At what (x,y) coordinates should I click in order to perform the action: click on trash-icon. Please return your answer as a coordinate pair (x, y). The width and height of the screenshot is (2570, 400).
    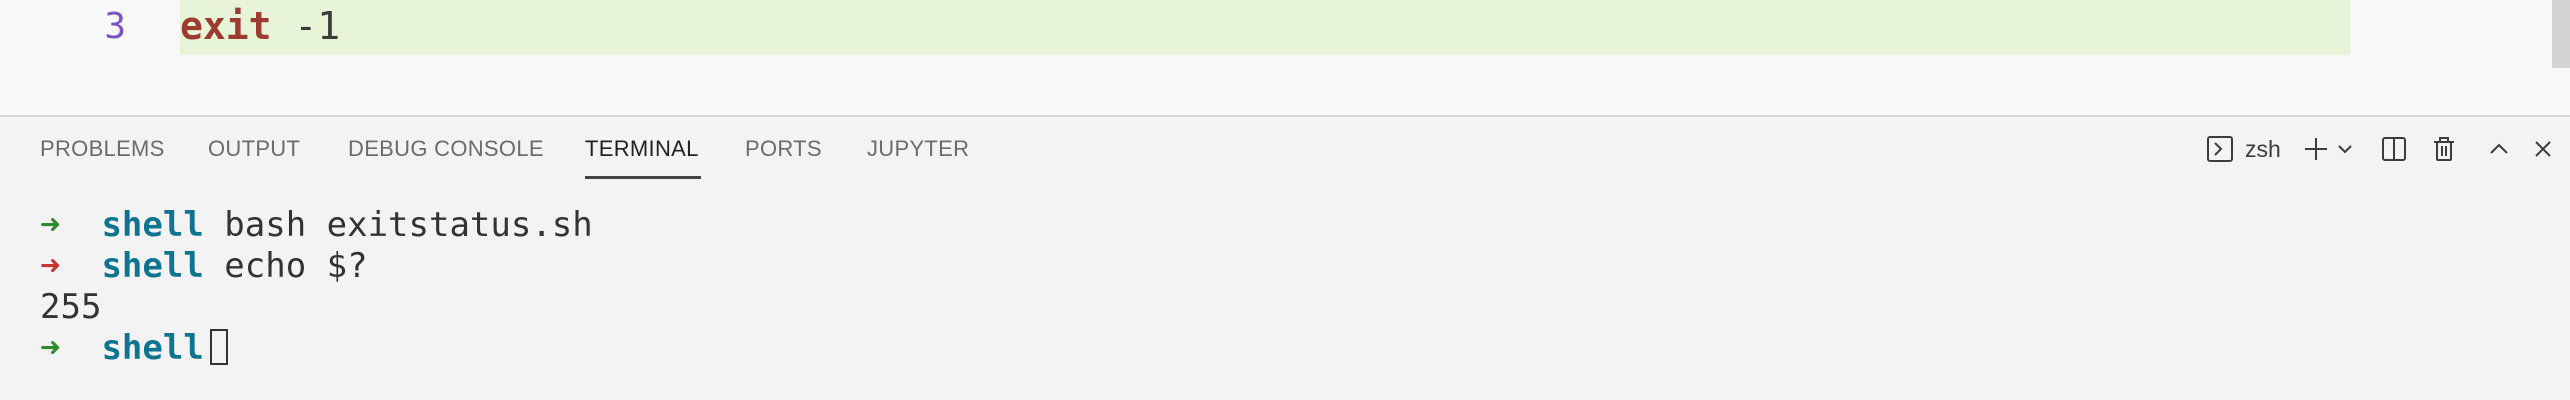
    Looking at the image, I should click on (2444, 149).